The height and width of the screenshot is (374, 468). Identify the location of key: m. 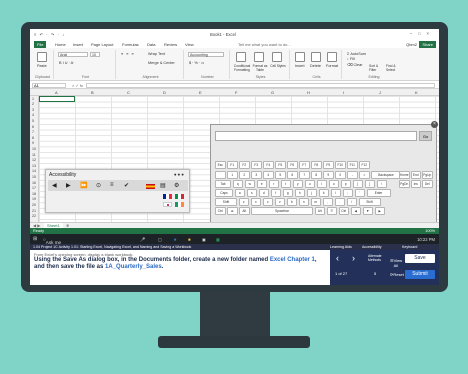
(315, 202).